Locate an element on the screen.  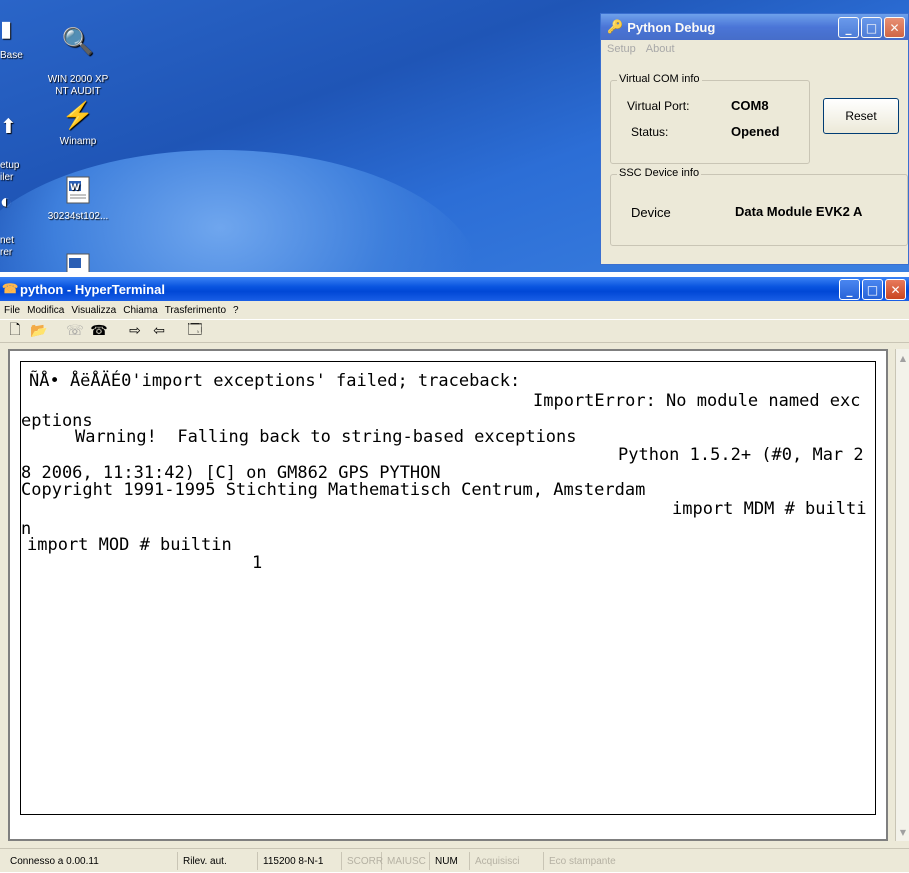
desktop-icon-word-doc-partial is located at coordinates (78, 261).